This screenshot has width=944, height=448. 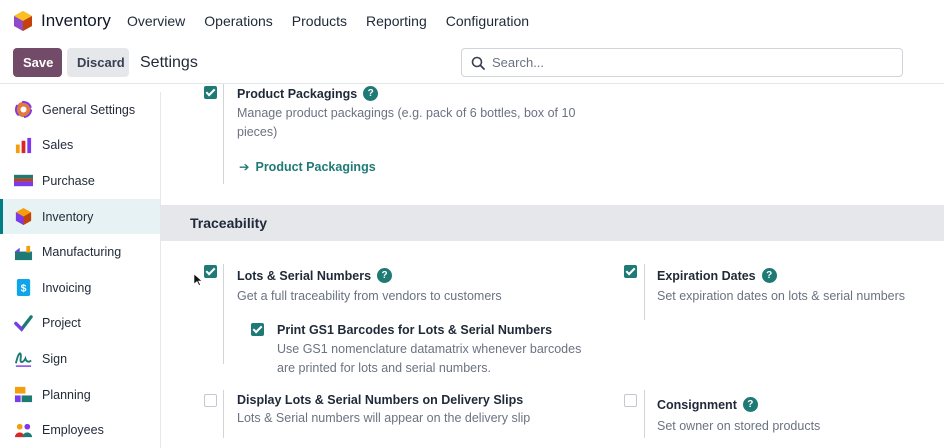 I want to click on control-panel: Save Discard Settings, so click(x=472, y=63).